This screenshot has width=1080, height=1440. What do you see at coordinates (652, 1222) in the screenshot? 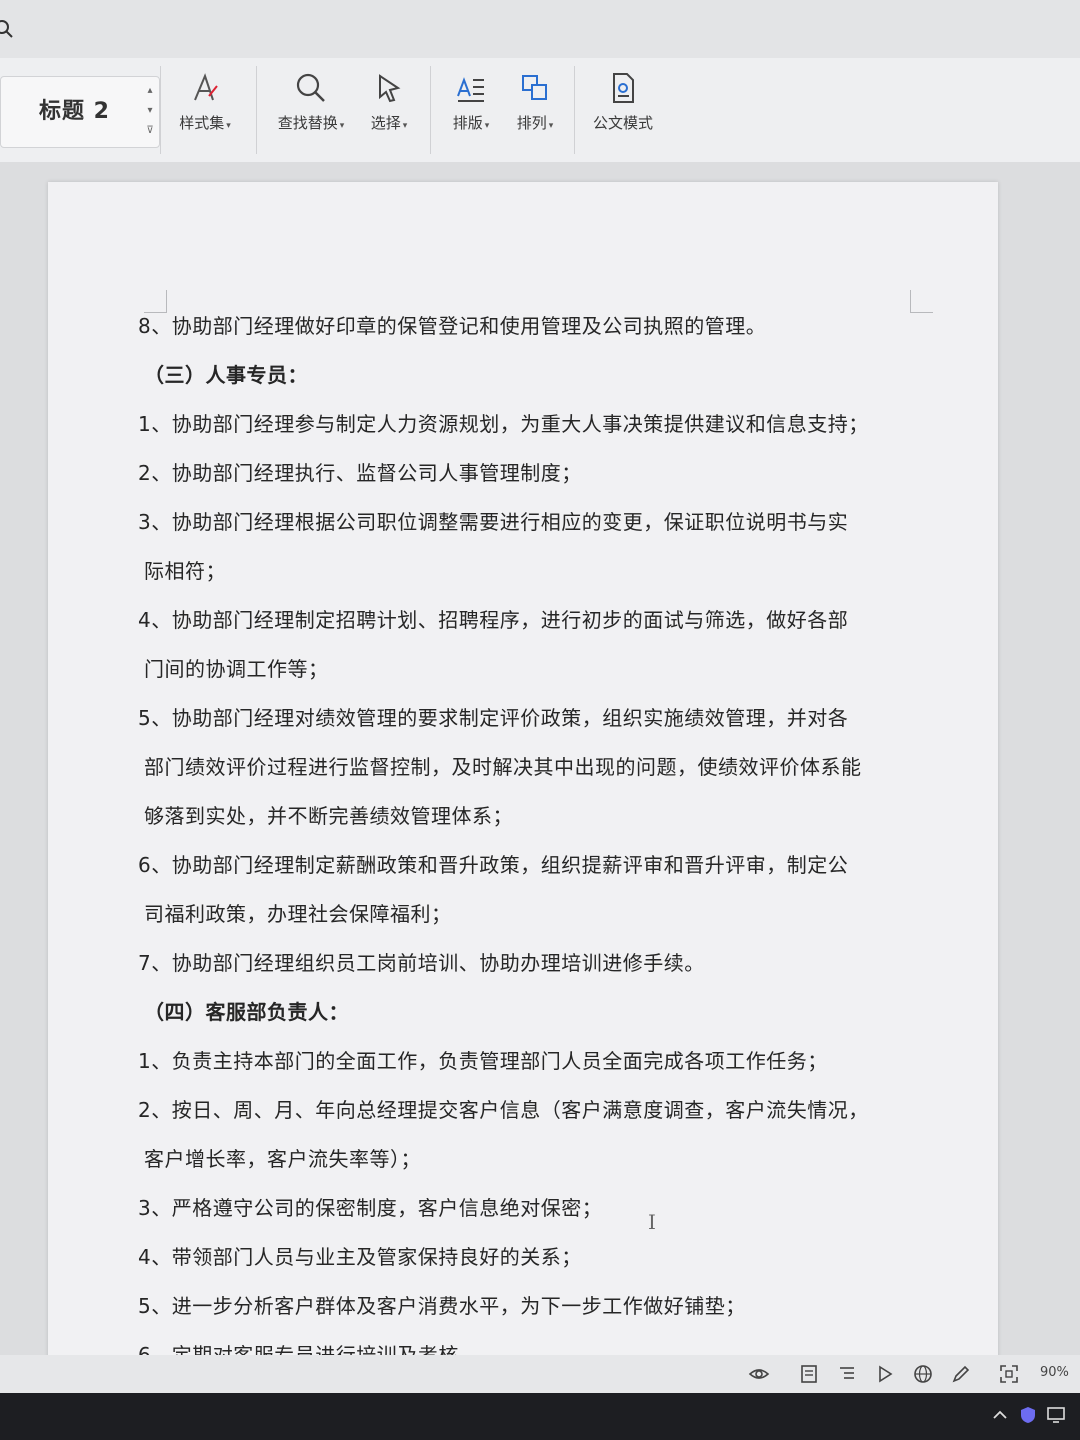
I see `ibeam-cursor: I` at bounding box center [652, 1222].